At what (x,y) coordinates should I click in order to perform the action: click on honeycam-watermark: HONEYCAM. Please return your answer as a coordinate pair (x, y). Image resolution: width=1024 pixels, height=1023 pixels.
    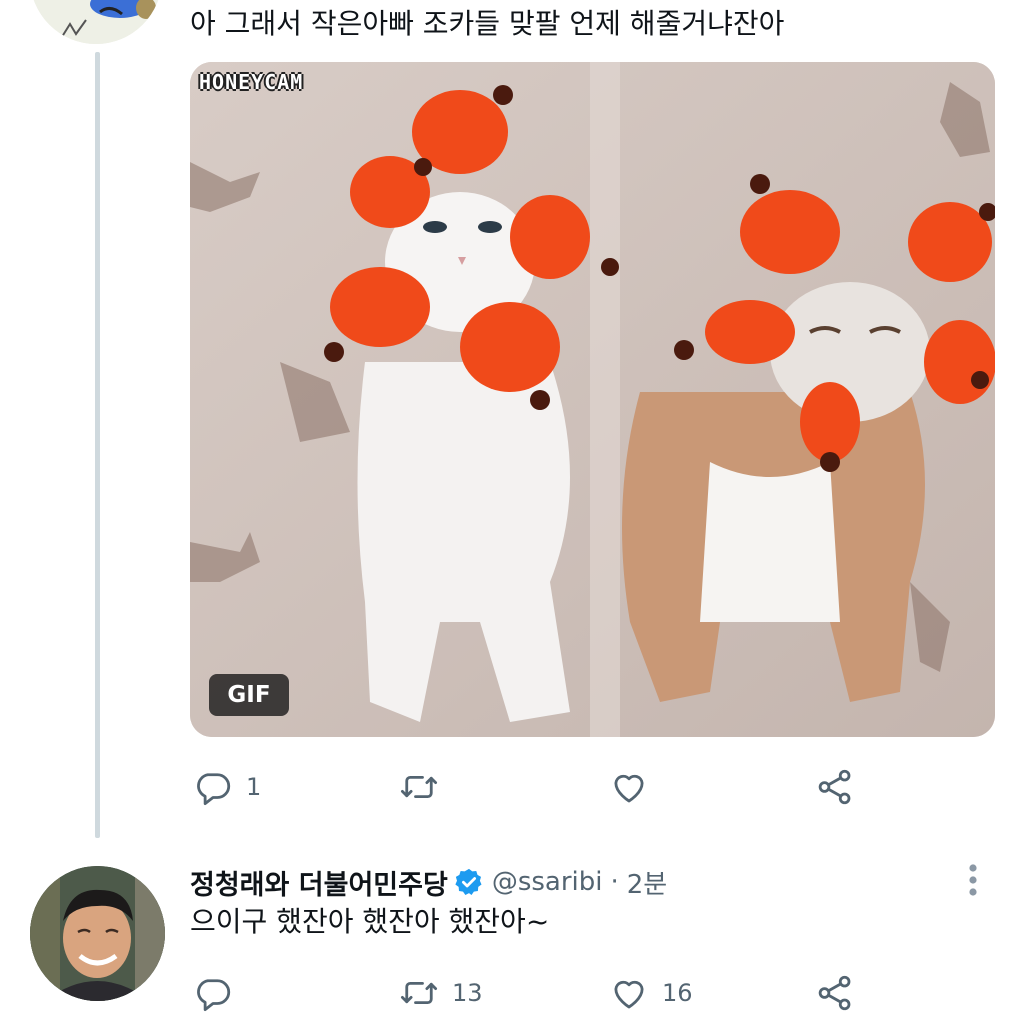
    Looking at the image, I should click on (251, 82).